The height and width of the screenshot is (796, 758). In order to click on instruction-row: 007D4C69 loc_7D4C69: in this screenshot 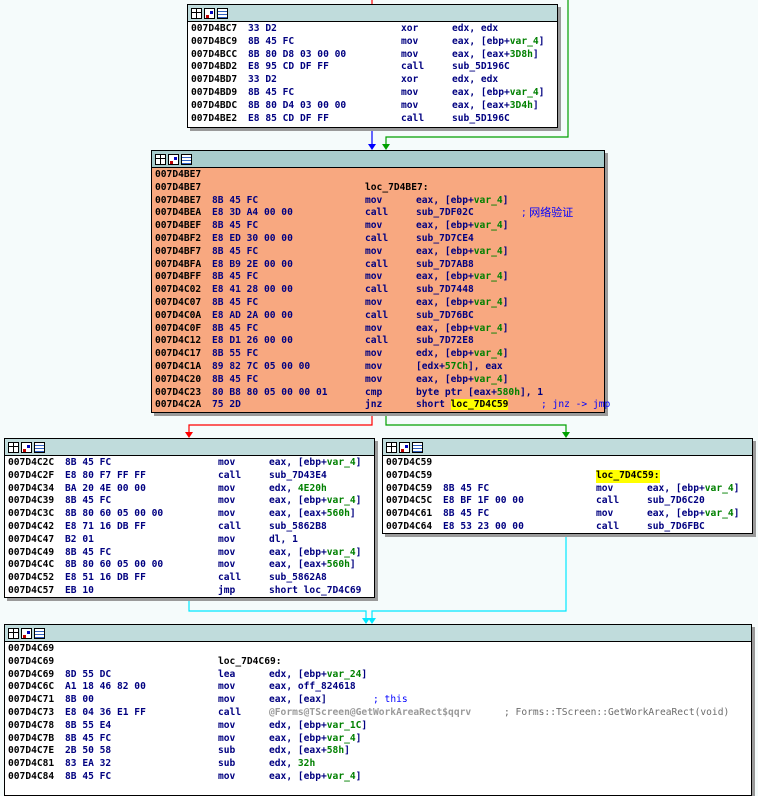, I will do `click(379, 662)`.